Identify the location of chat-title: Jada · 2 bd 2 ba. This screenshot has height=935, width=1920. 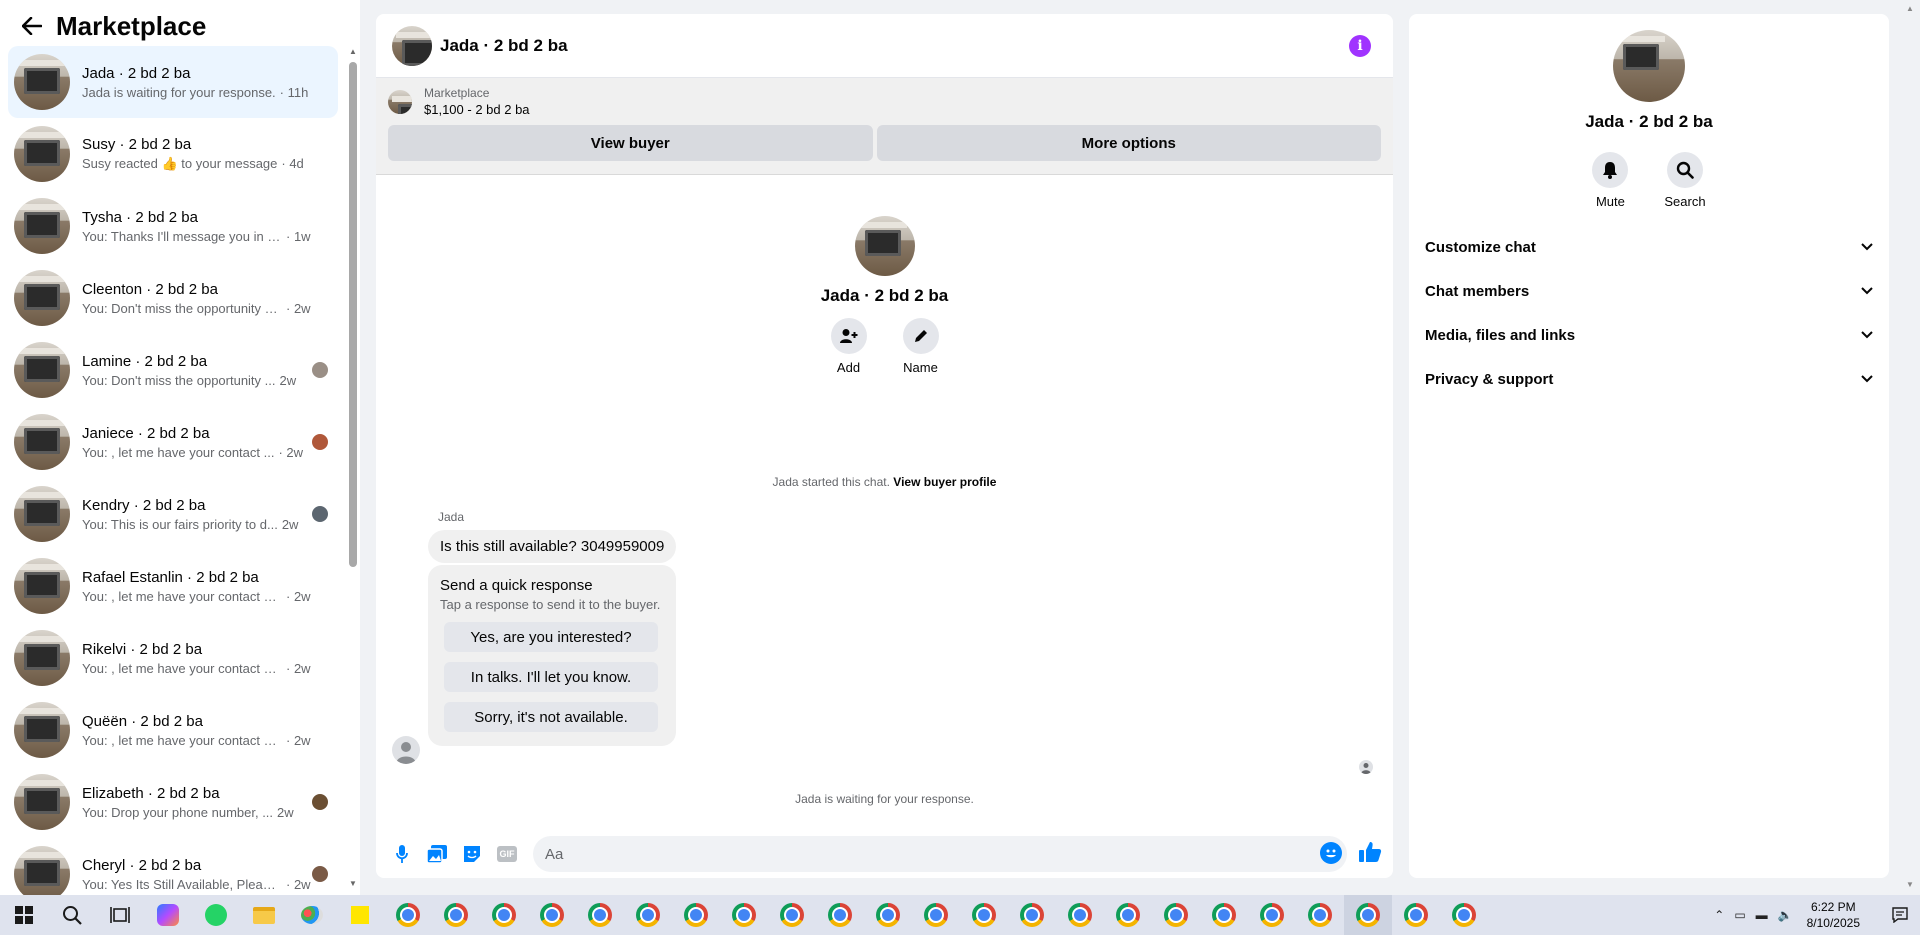
(504, 46).